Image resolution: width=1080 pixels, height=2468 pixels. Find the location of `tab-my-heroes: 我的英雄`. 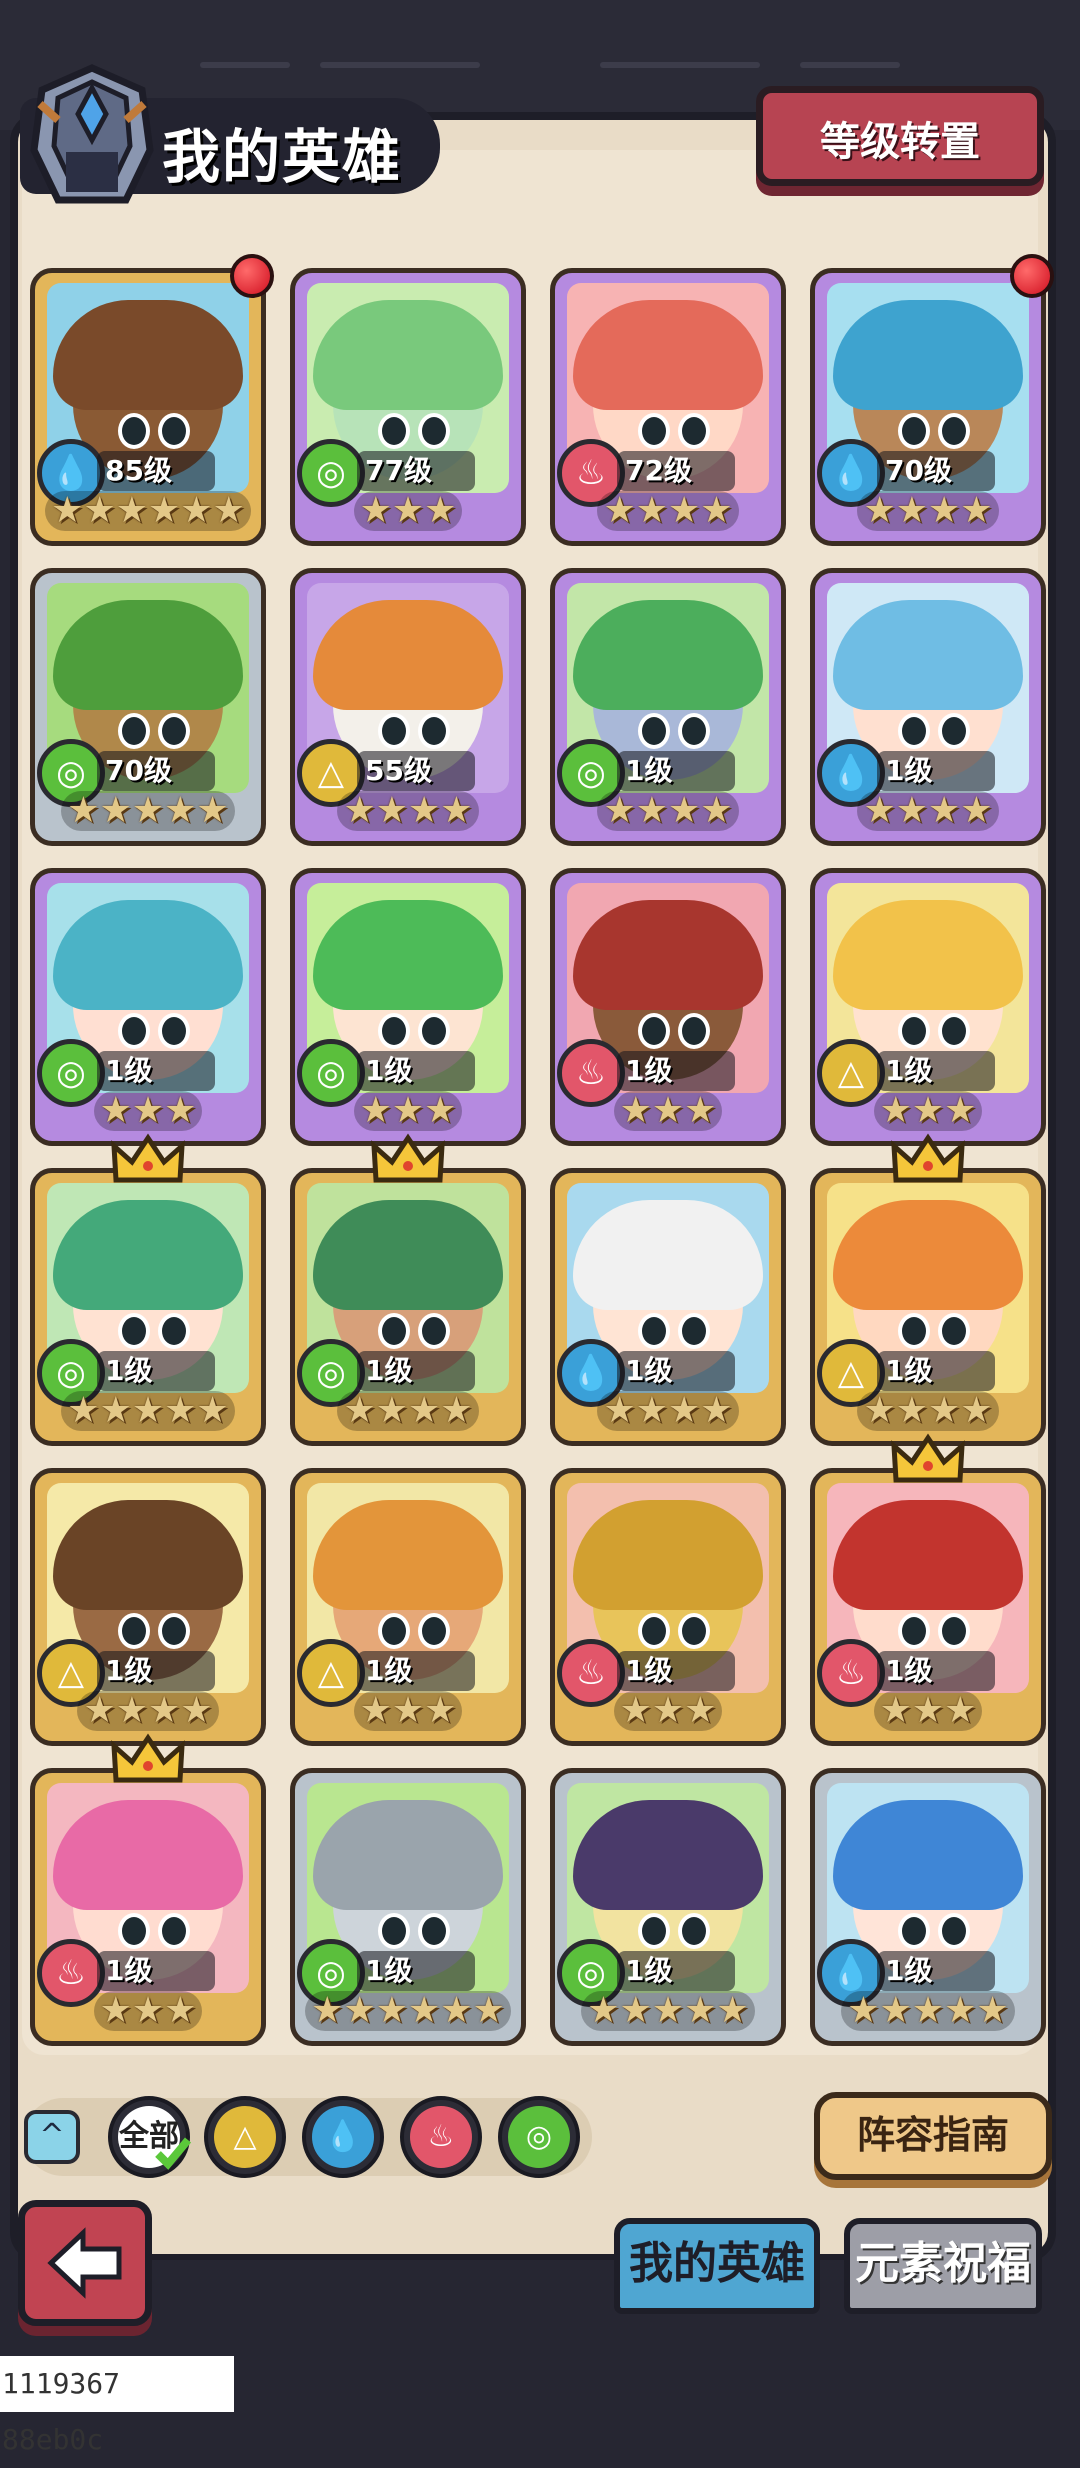

tab-my-heroes: 我的英雄 is located at coordinates (717, 2266).